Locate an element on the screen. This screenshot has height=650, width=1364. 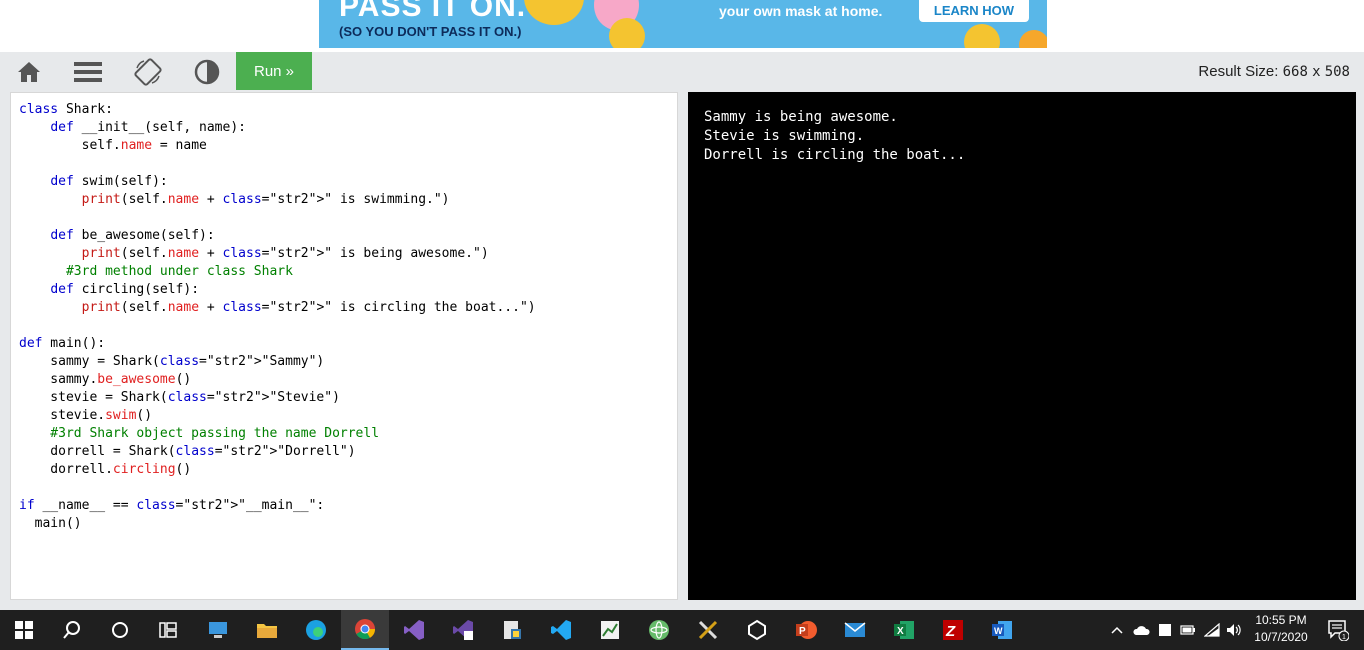
chrome-icon is located at coordinates (365, 630).